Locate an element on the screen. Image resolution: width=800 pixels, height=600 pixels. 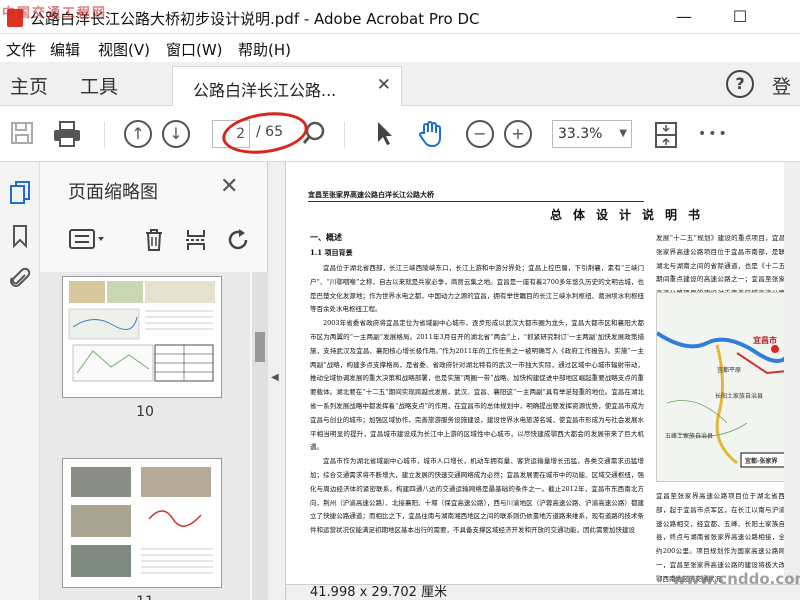
watermark-bottom: www.cnddo.com is located at coordinates (736, 579).